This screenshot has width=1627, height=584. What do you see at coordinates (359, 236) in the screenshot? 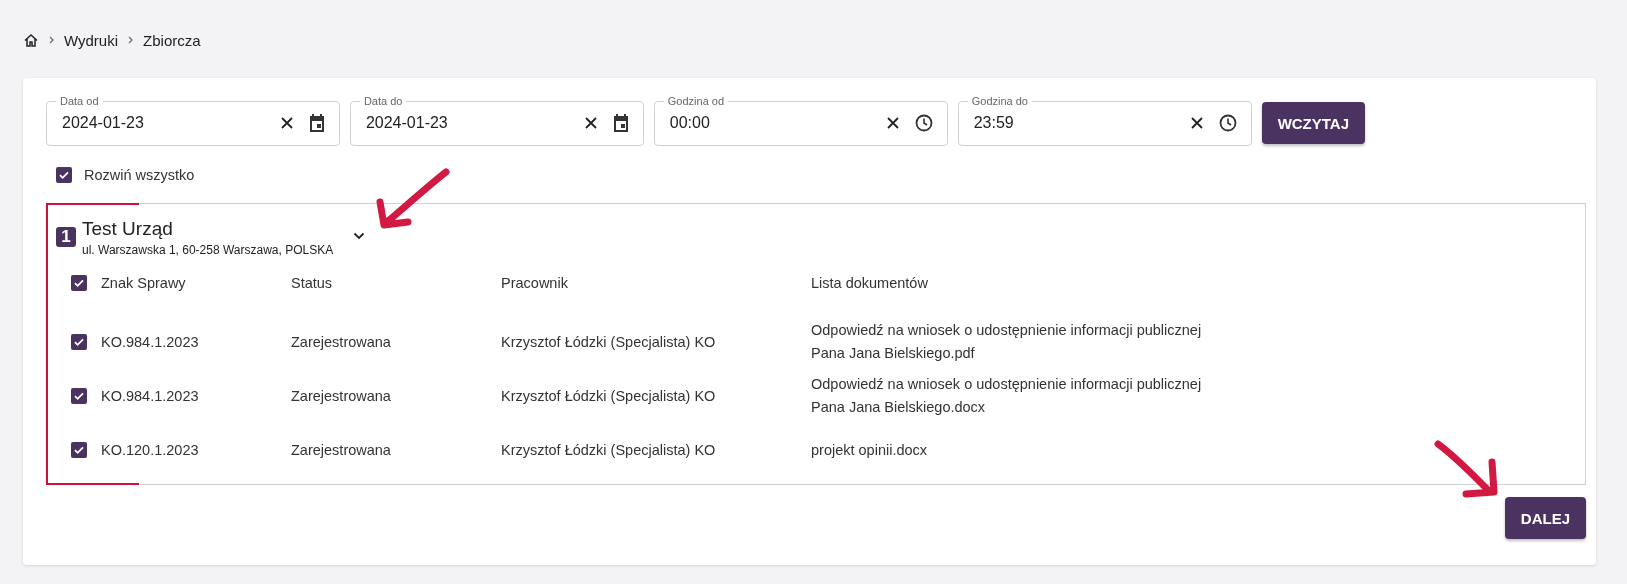
I see `chevron-icon` at bounding box center [359, 236].